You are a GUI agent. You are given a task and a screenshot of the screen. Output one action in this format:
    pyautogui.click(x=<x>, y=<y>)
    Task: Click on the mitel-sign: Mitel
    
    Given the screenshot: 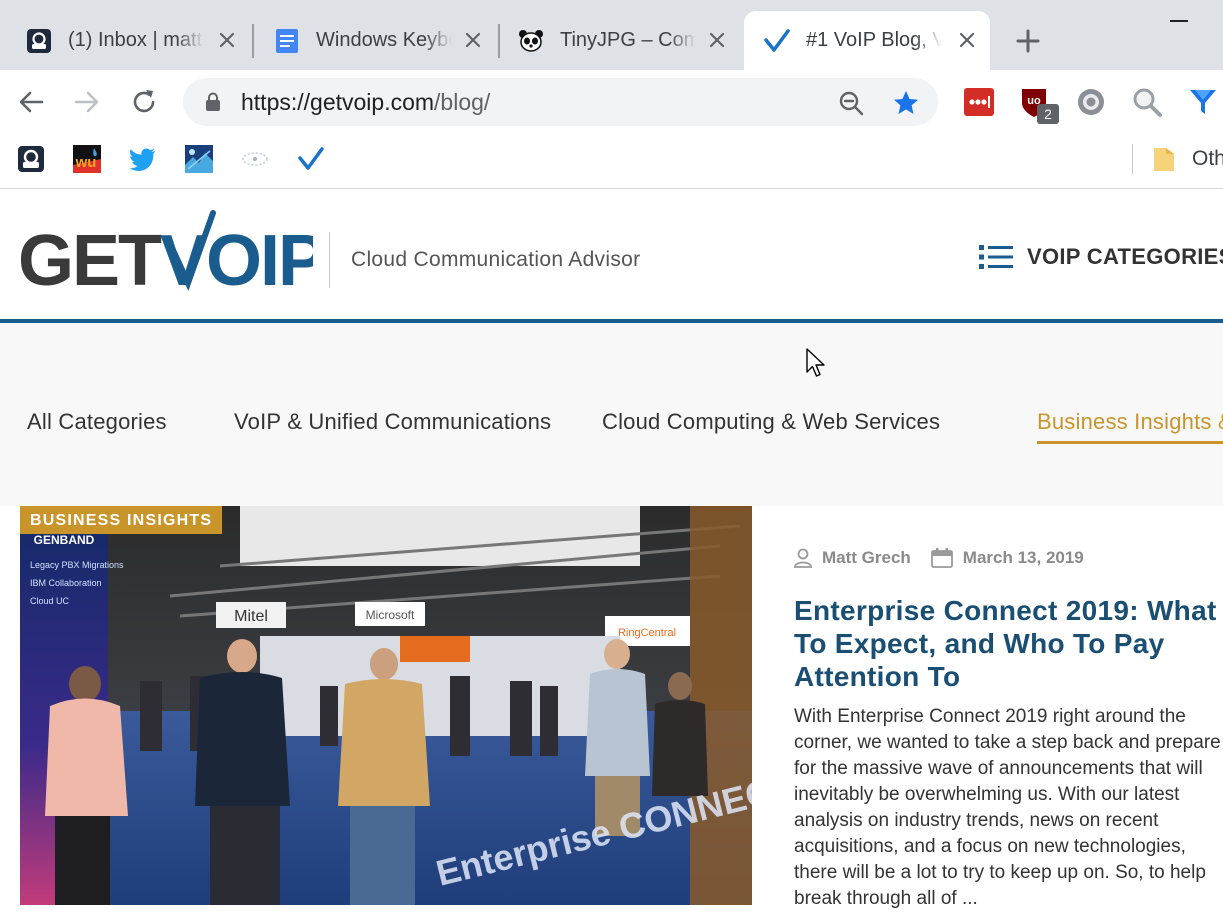 What is the action you would take?
    pyautogui.click(x=251, y=616)
    